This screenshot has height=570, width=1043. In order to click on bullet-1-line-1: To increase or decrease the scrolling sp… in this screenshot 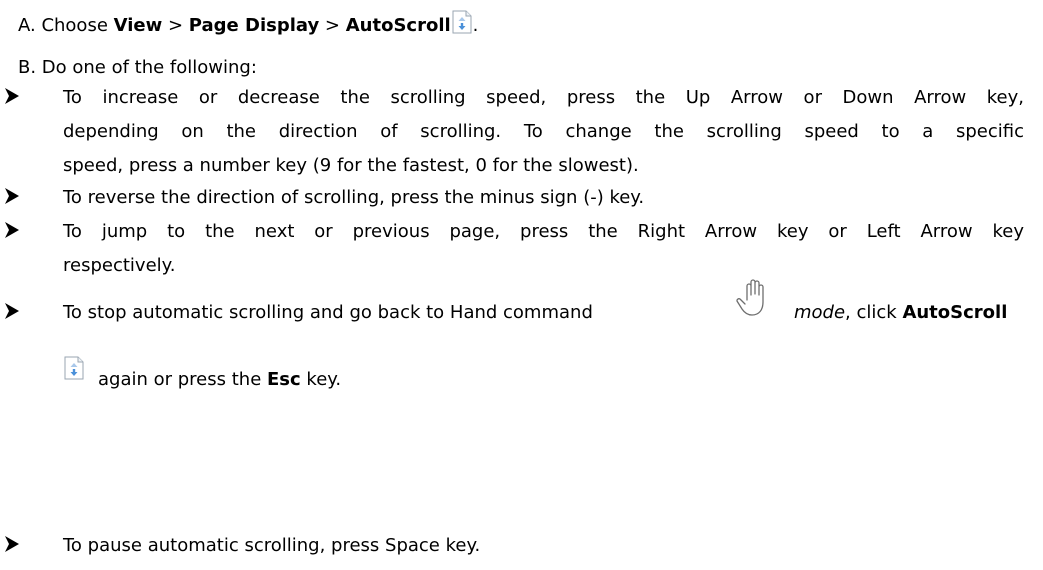, I will do `click(543, 97)`.